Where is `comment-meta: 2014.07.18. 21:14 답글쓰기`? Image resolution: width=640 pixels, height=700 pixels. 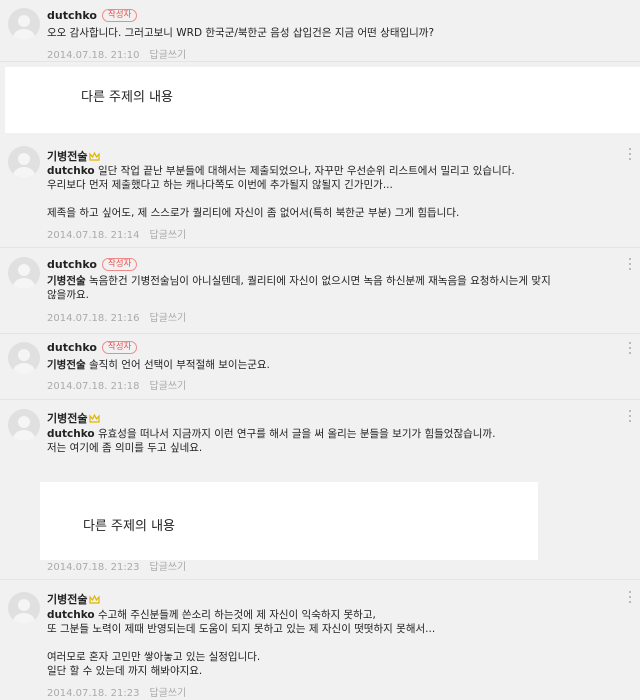
comment-meta: 2014.07.18. 21:14 답글쓰기 is located at coordinates (116, 233).